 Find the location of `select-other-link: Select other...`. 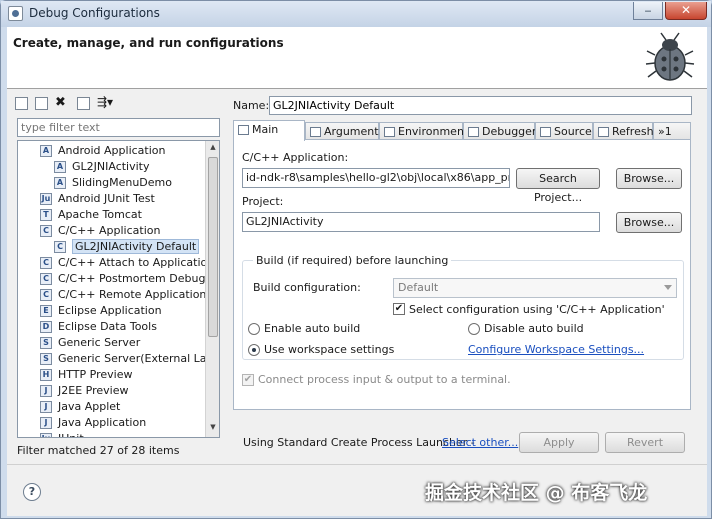

select-other-link: Select other... is located at coordinates (480, 442).